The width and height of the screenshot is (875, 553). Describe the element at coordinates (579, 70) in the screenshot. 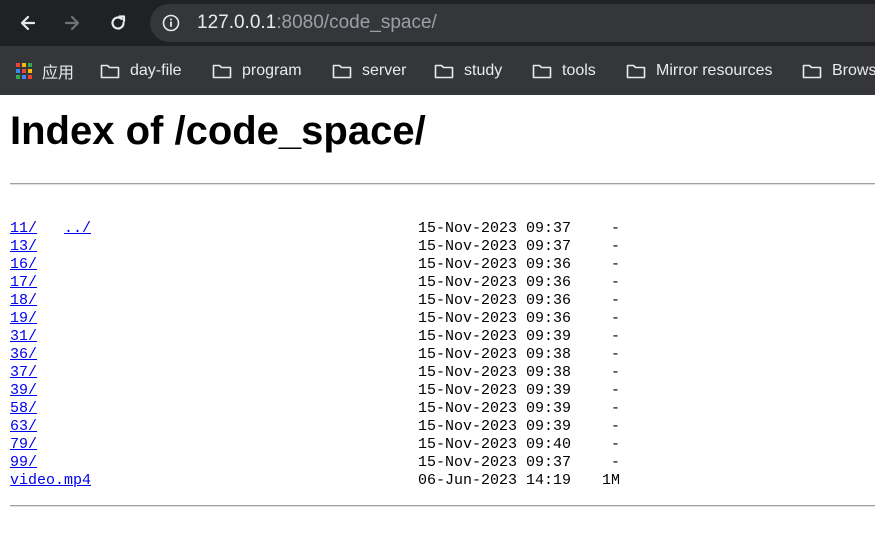

I see `bookmark-label: tools` at that location.